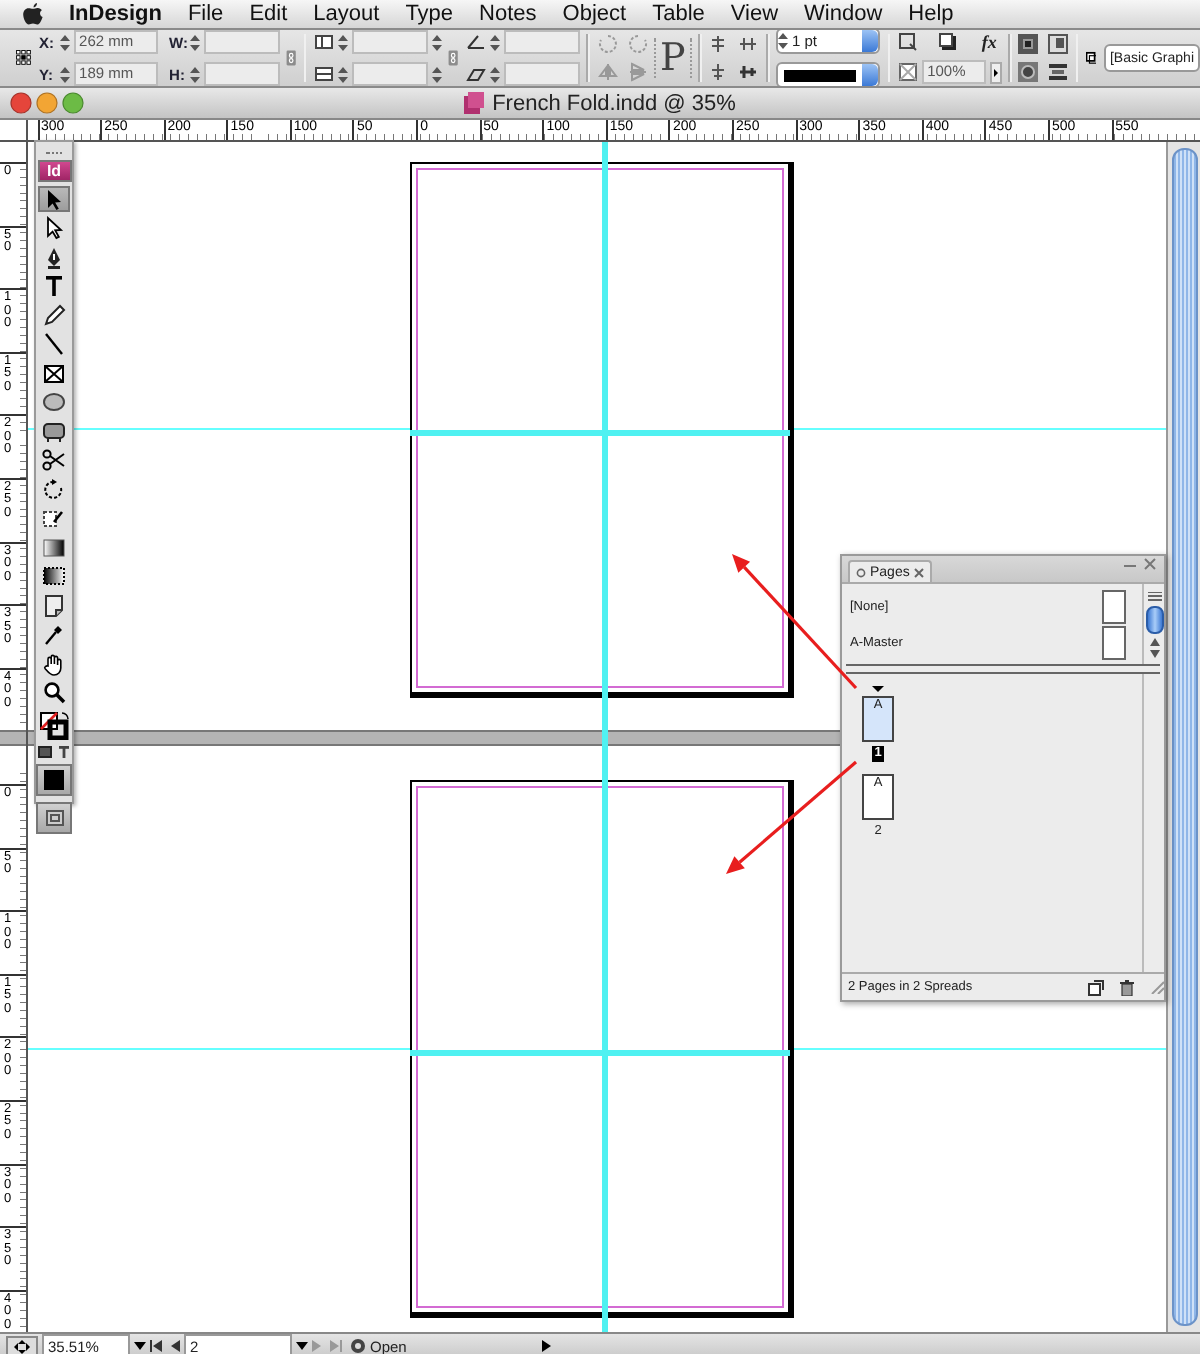  I want to click on stroke-type-dropdown, so click(828, 74).